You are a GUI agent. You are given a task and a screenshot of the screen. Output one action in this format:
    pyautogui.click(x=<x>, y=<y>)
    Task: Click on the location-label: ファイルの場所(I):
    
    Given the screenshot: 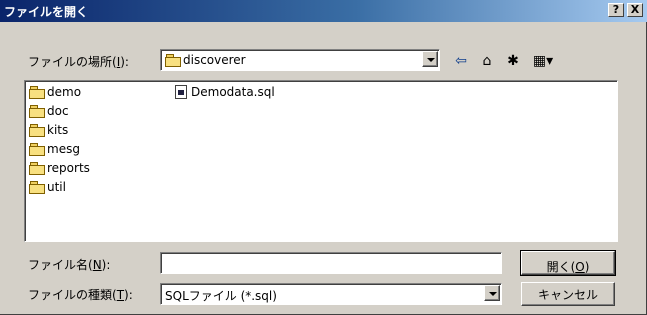 What is the action you would take?
    pyautogui.click(x=78, y=62)
    